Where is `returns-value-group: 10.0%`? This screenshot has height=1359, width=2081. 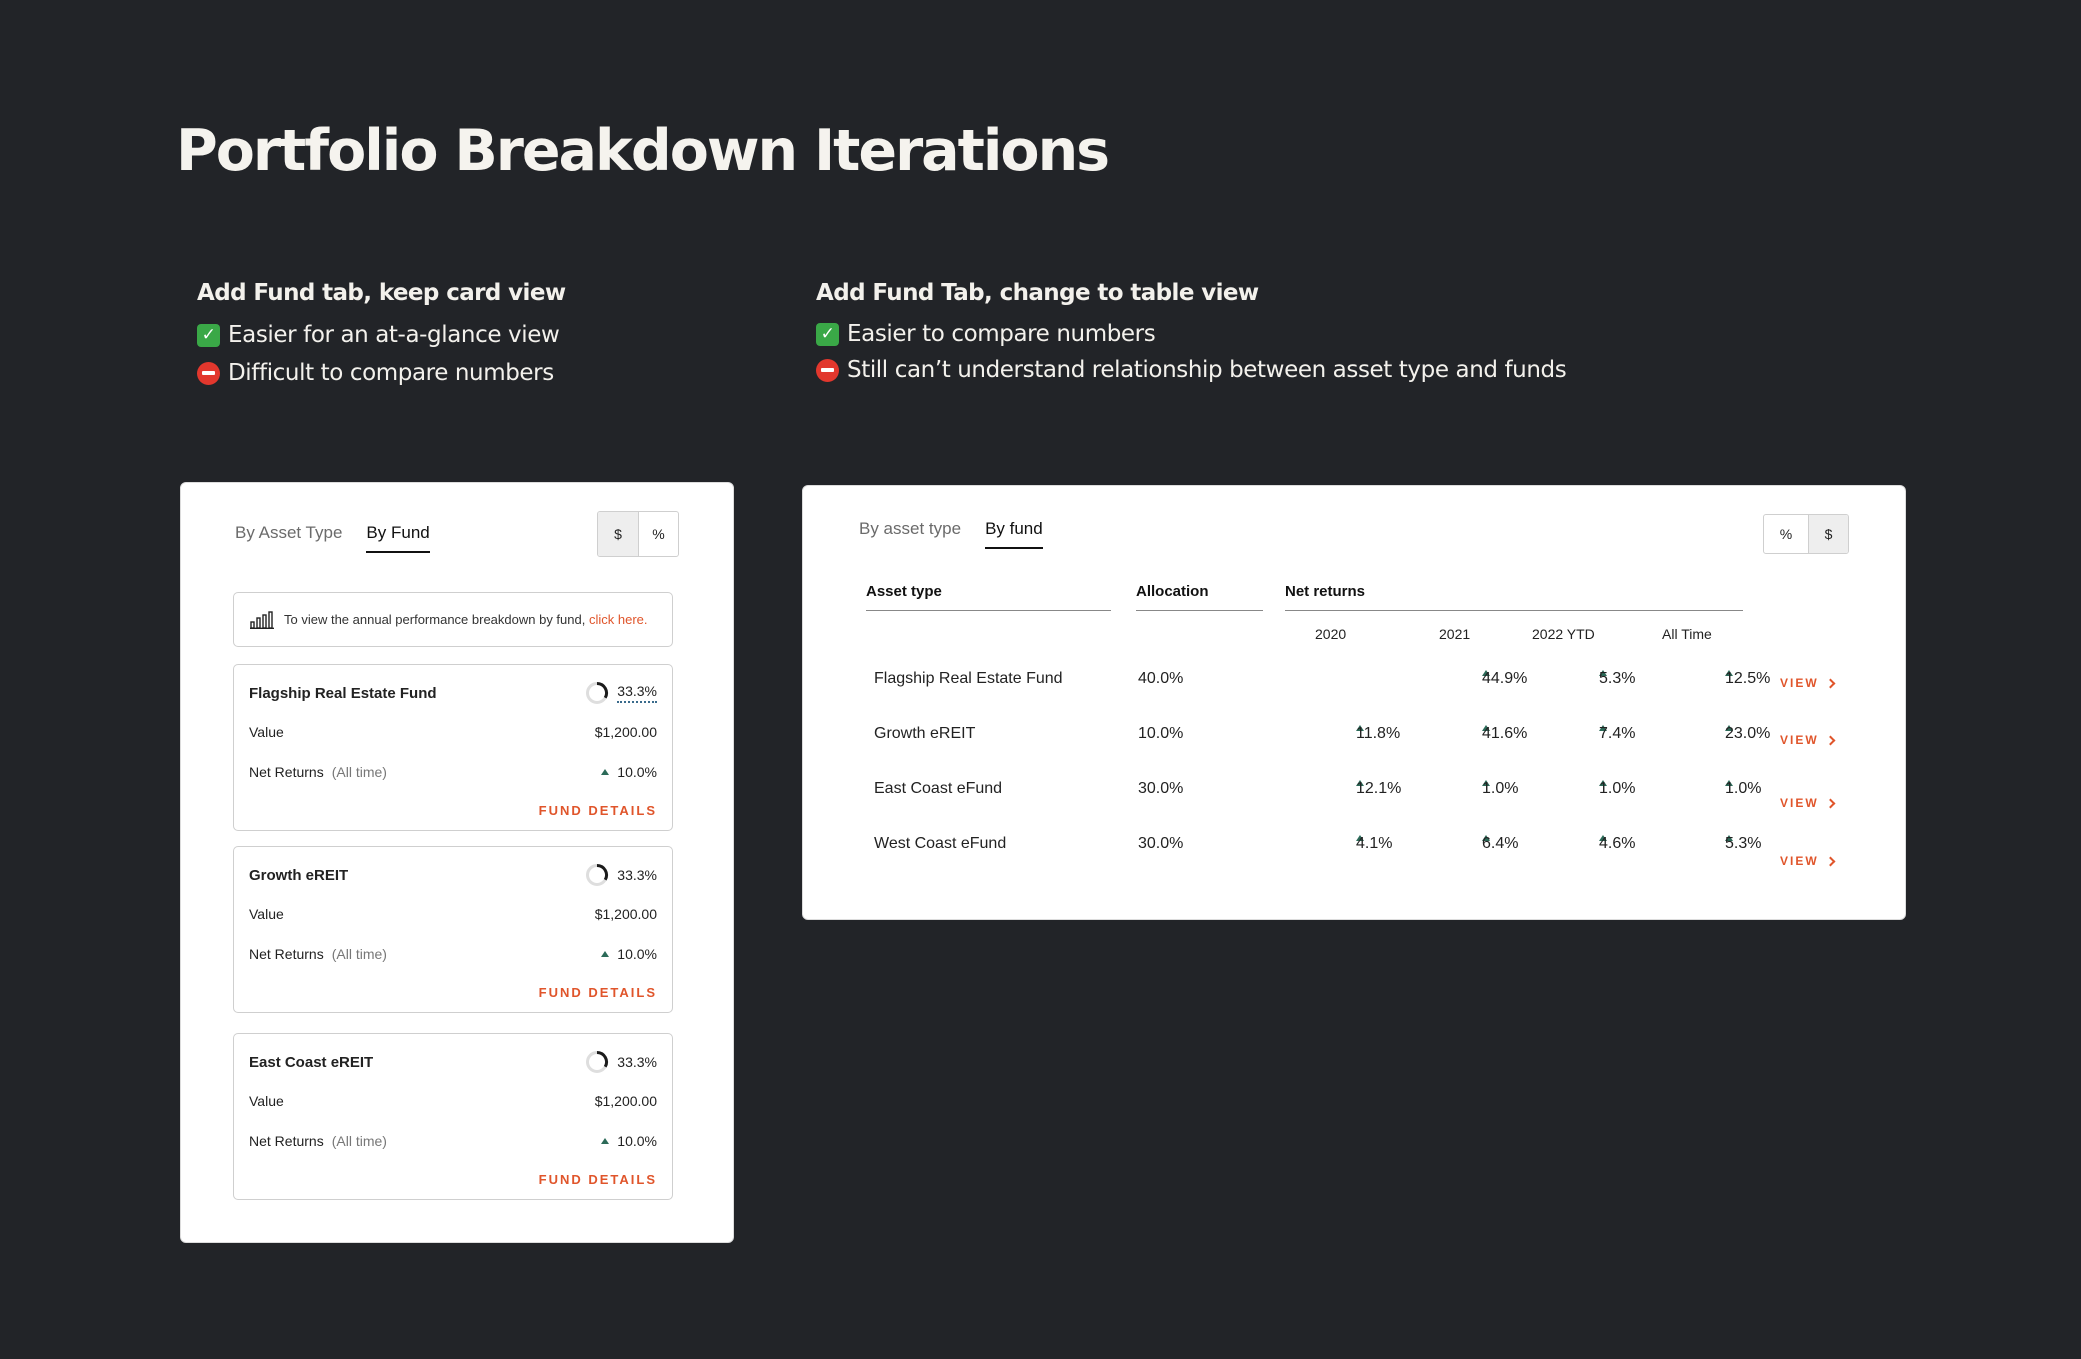
returns-value-group: 10.0% is located at coordinates (629, 954).